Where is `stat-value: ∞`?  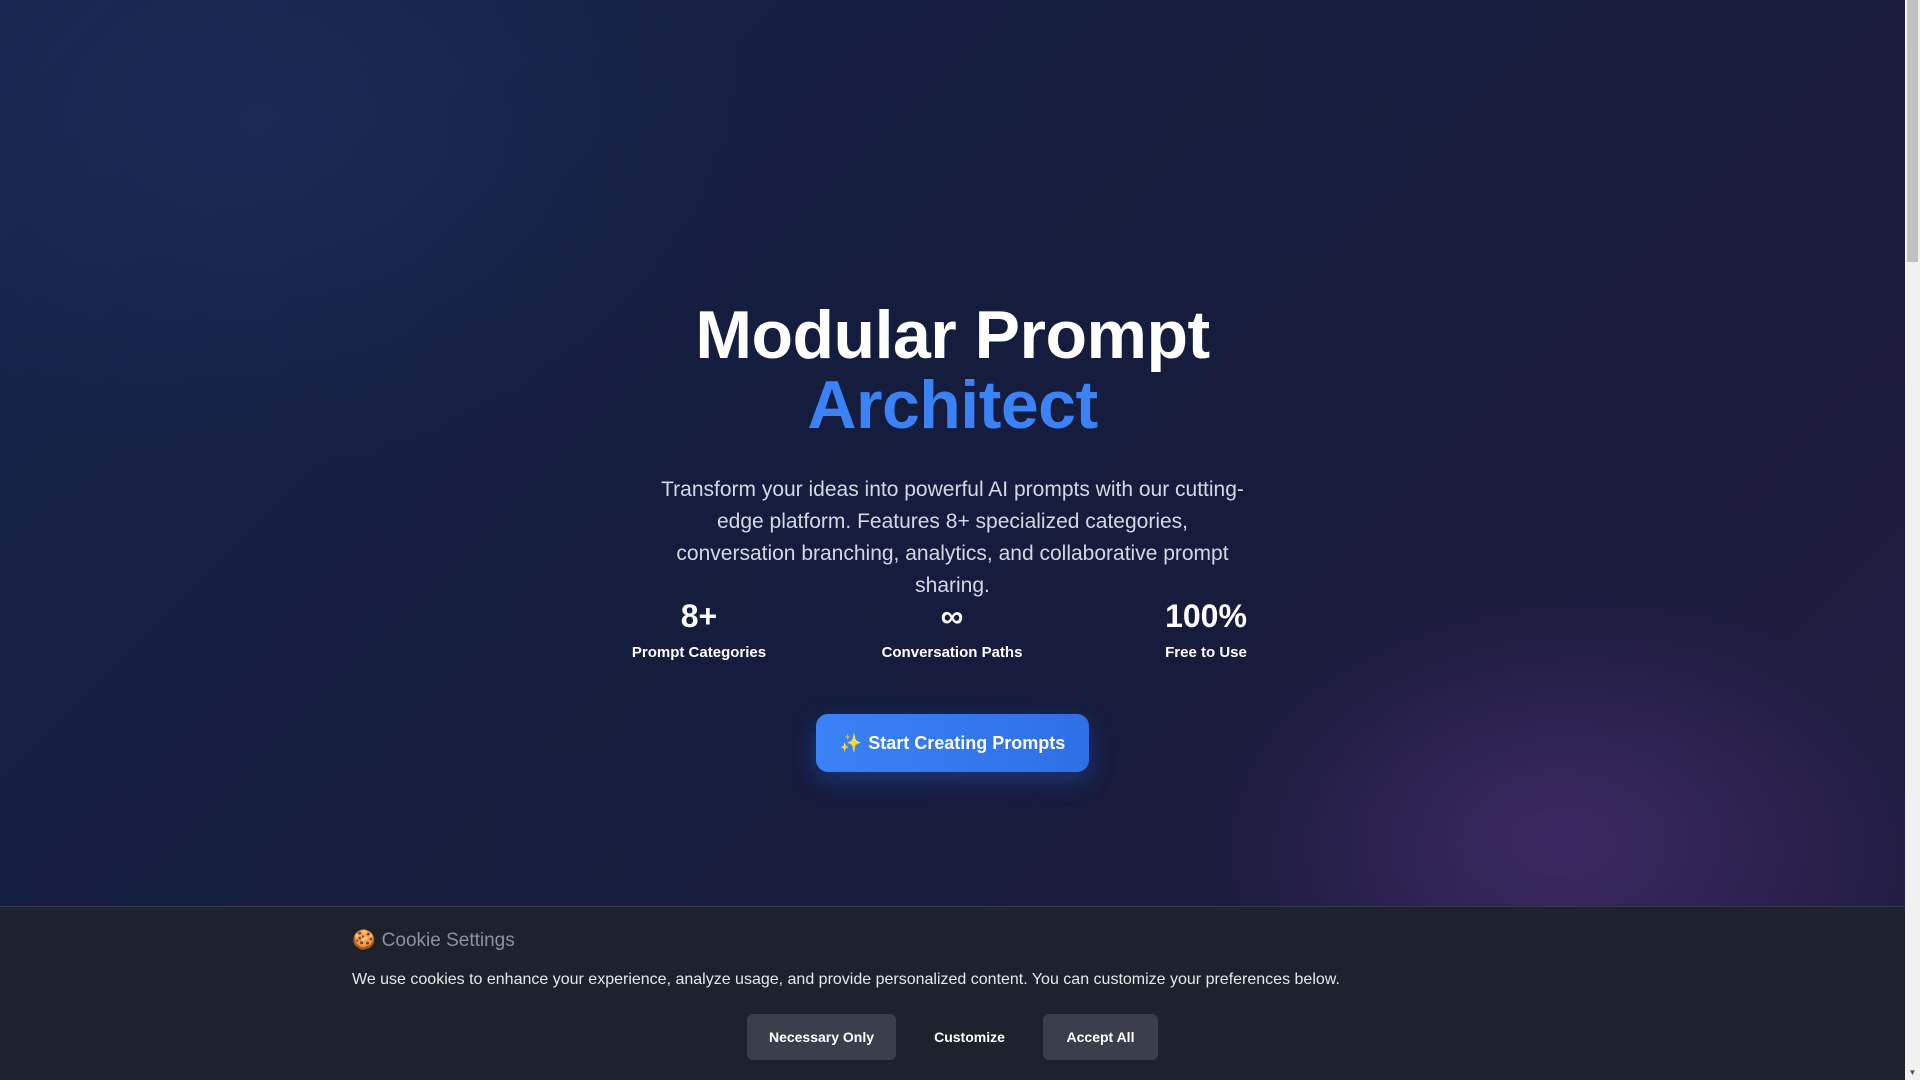 stat-value: ∞ is located at coordinates (952, 616).